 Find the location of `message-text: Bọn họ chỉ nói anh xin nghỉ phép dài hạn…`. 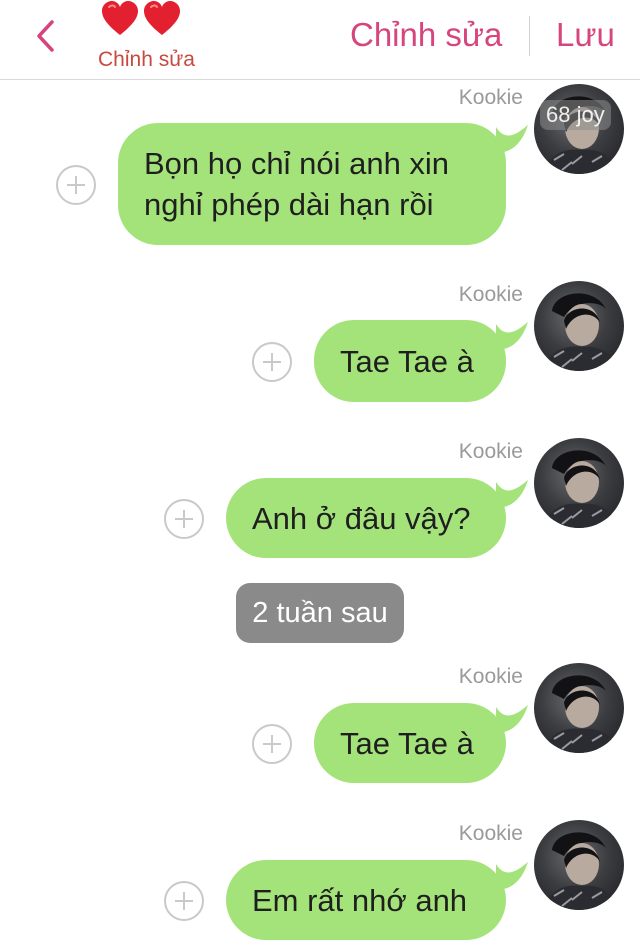

message-text: Bọn họ chỉ nói anh xin nghỉ phép dài hạn… is located at coordinates (297, 184).